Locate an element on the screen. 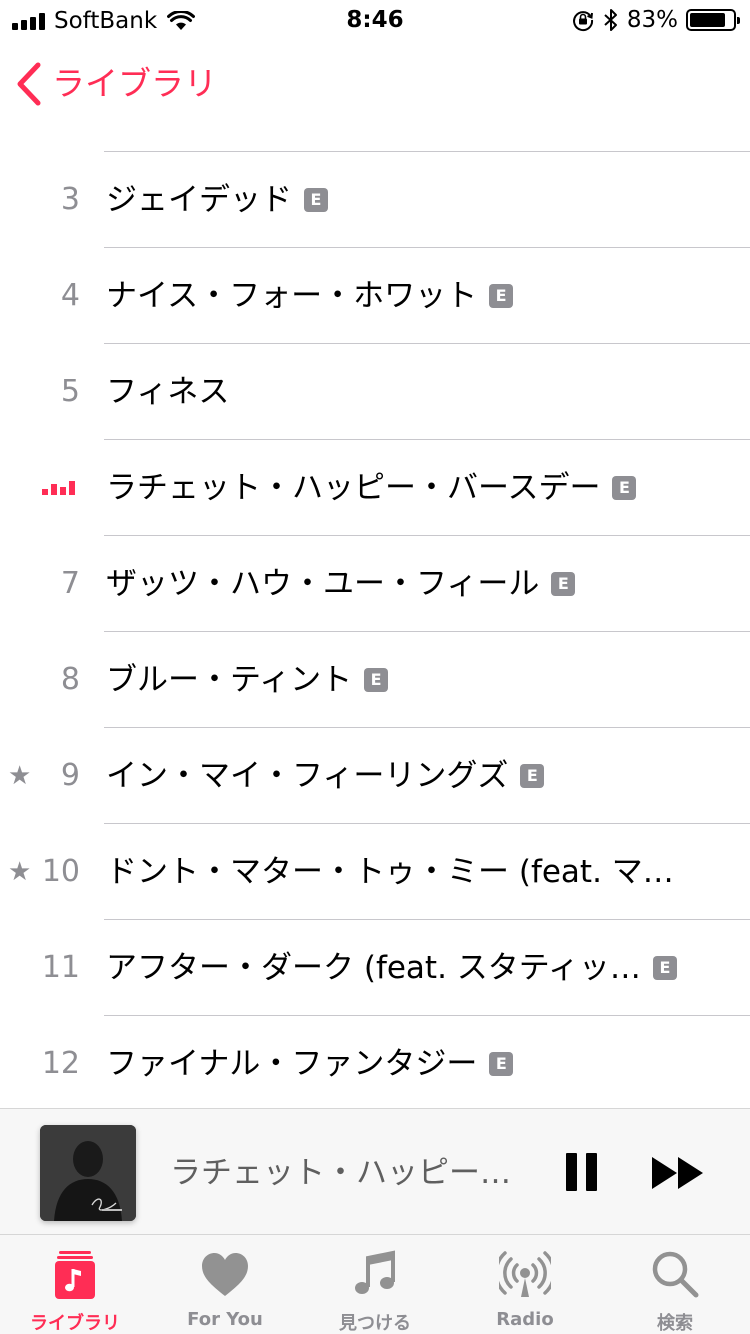  album-artwork-image is located at coordinates (88, 1173).